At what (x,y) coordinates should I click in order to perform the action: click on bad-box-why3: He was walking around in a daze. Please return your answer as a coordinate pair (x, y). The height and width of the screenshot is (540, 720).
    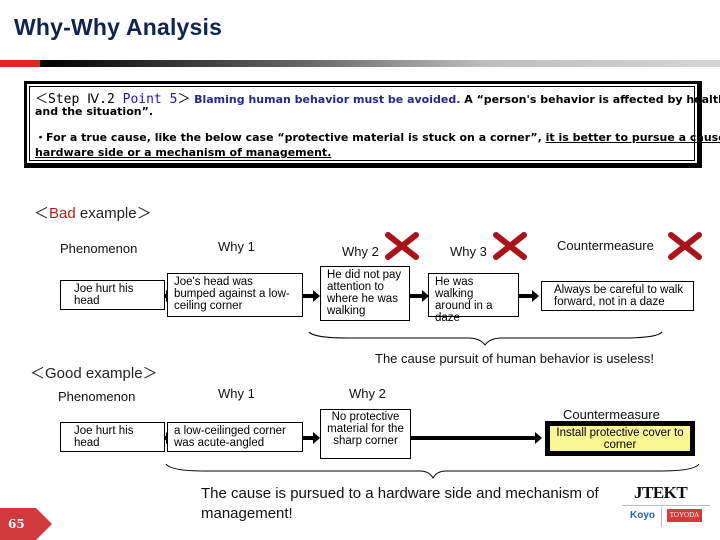
    Looking at the image, I should click on (473, 298).